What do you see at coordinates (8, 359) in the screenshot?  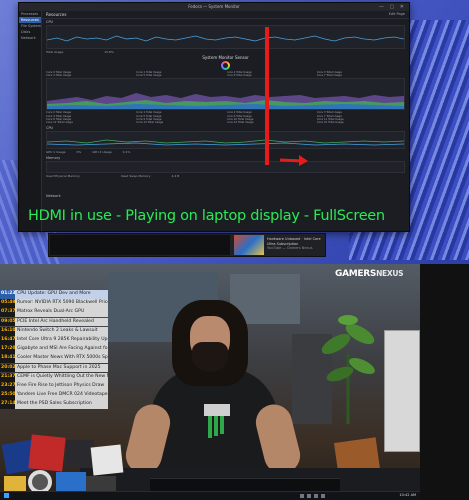 I see `chapter-timestamp: 18:41` at bounding box center [8, 359].